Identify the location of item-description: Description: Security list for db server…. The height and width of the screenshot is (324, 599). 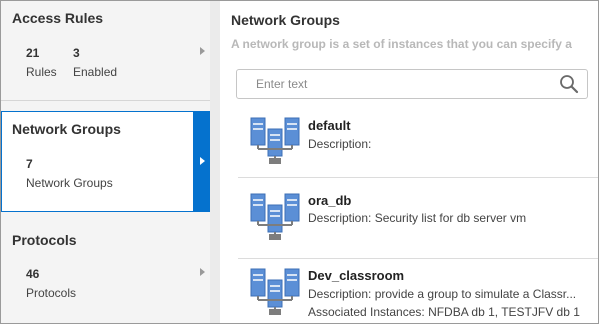
(417, 218).